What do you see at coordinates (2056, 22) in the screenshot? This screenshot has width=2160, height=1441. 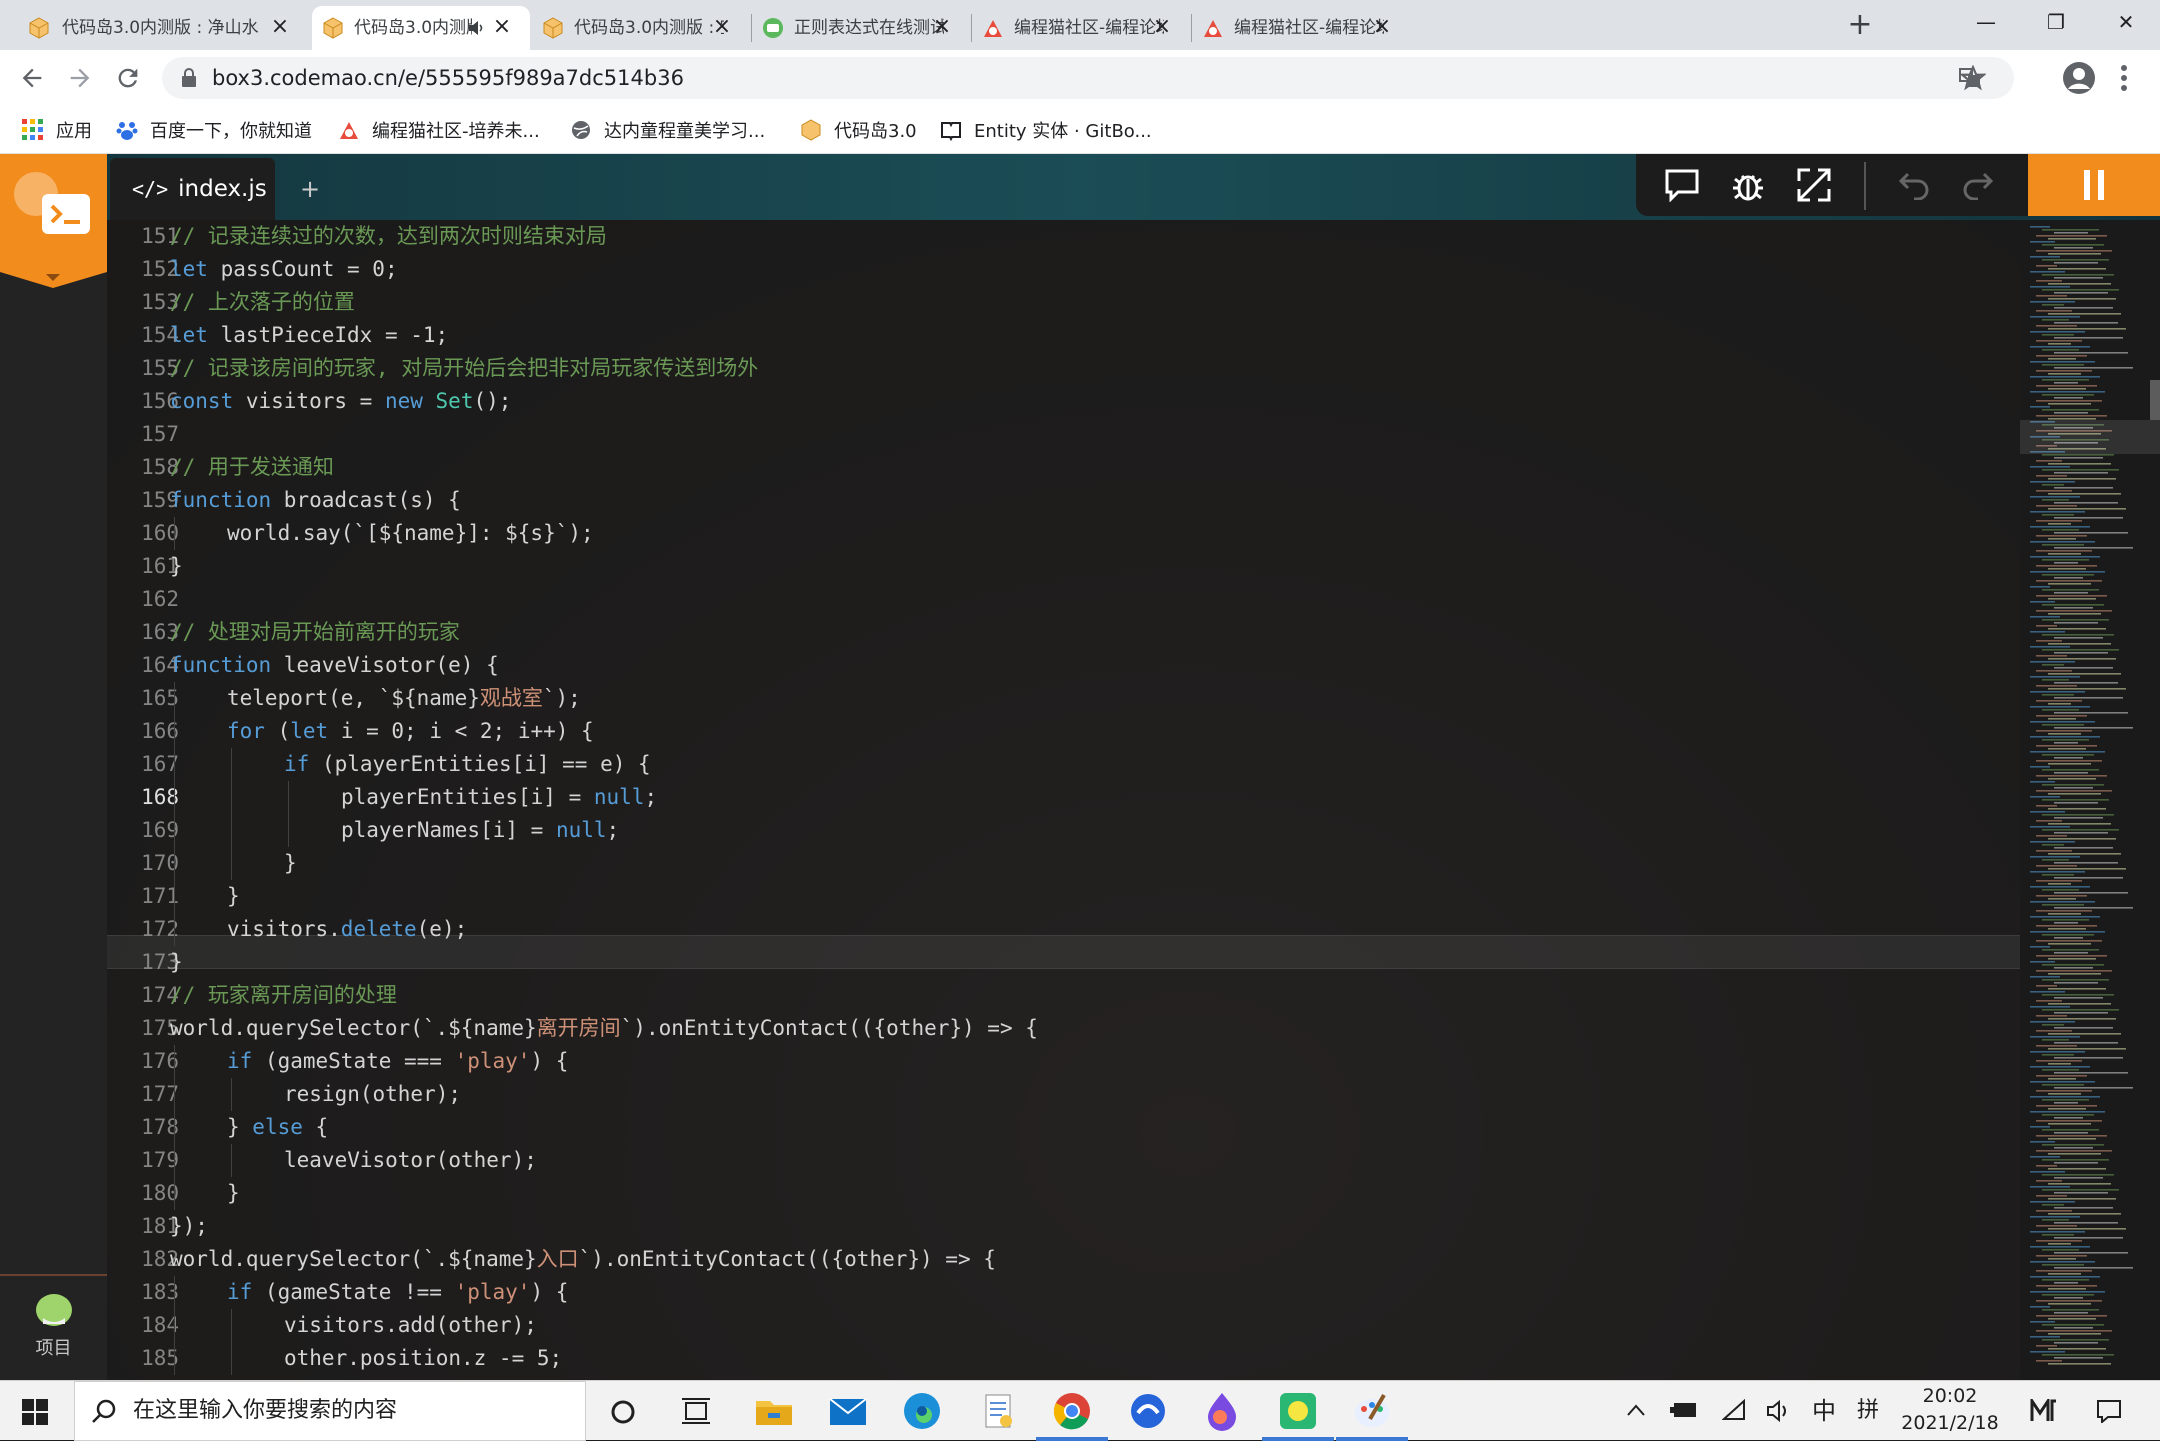 I see `restore-button: ❐` at bounding box center [2056, 22].